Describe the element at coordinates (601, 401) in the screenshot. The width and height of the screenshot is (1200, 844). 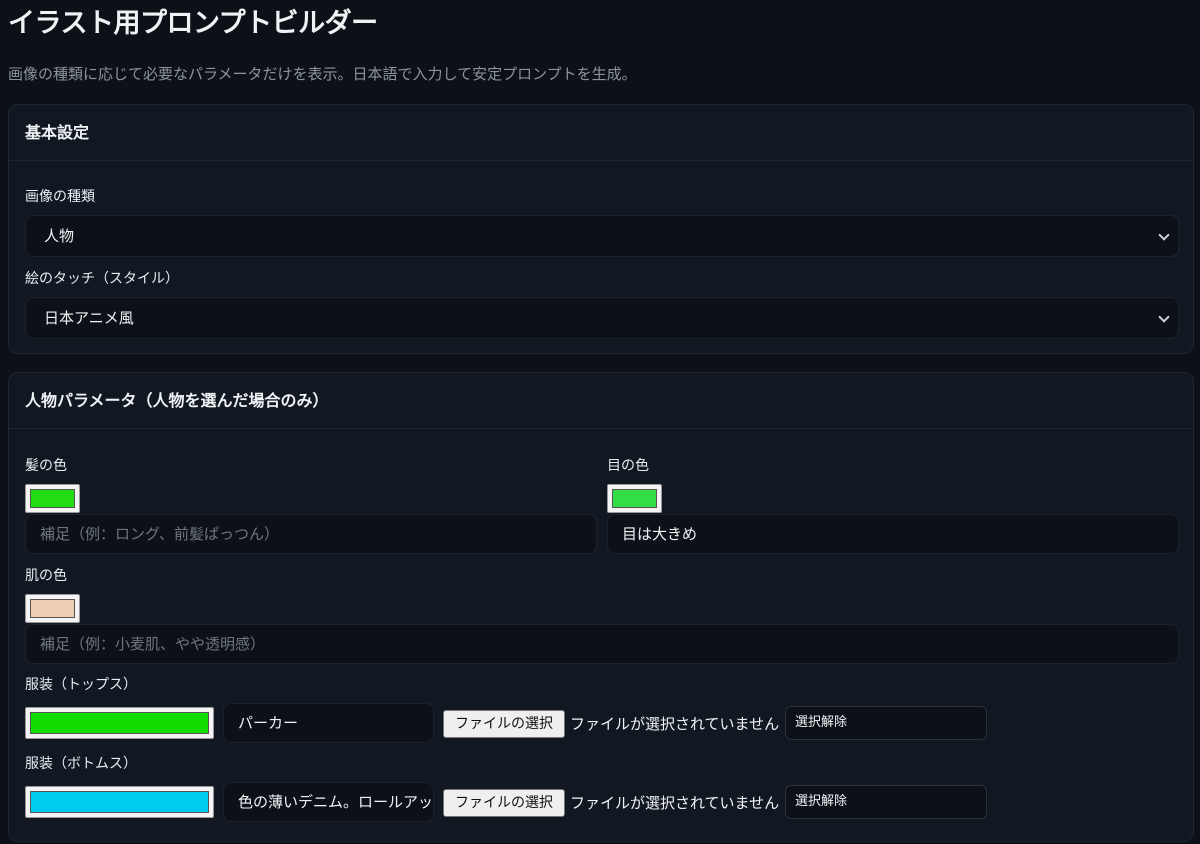
I see `person-params-title: 人物パラメータ（人物を選んだ場合のみ）` at that location.